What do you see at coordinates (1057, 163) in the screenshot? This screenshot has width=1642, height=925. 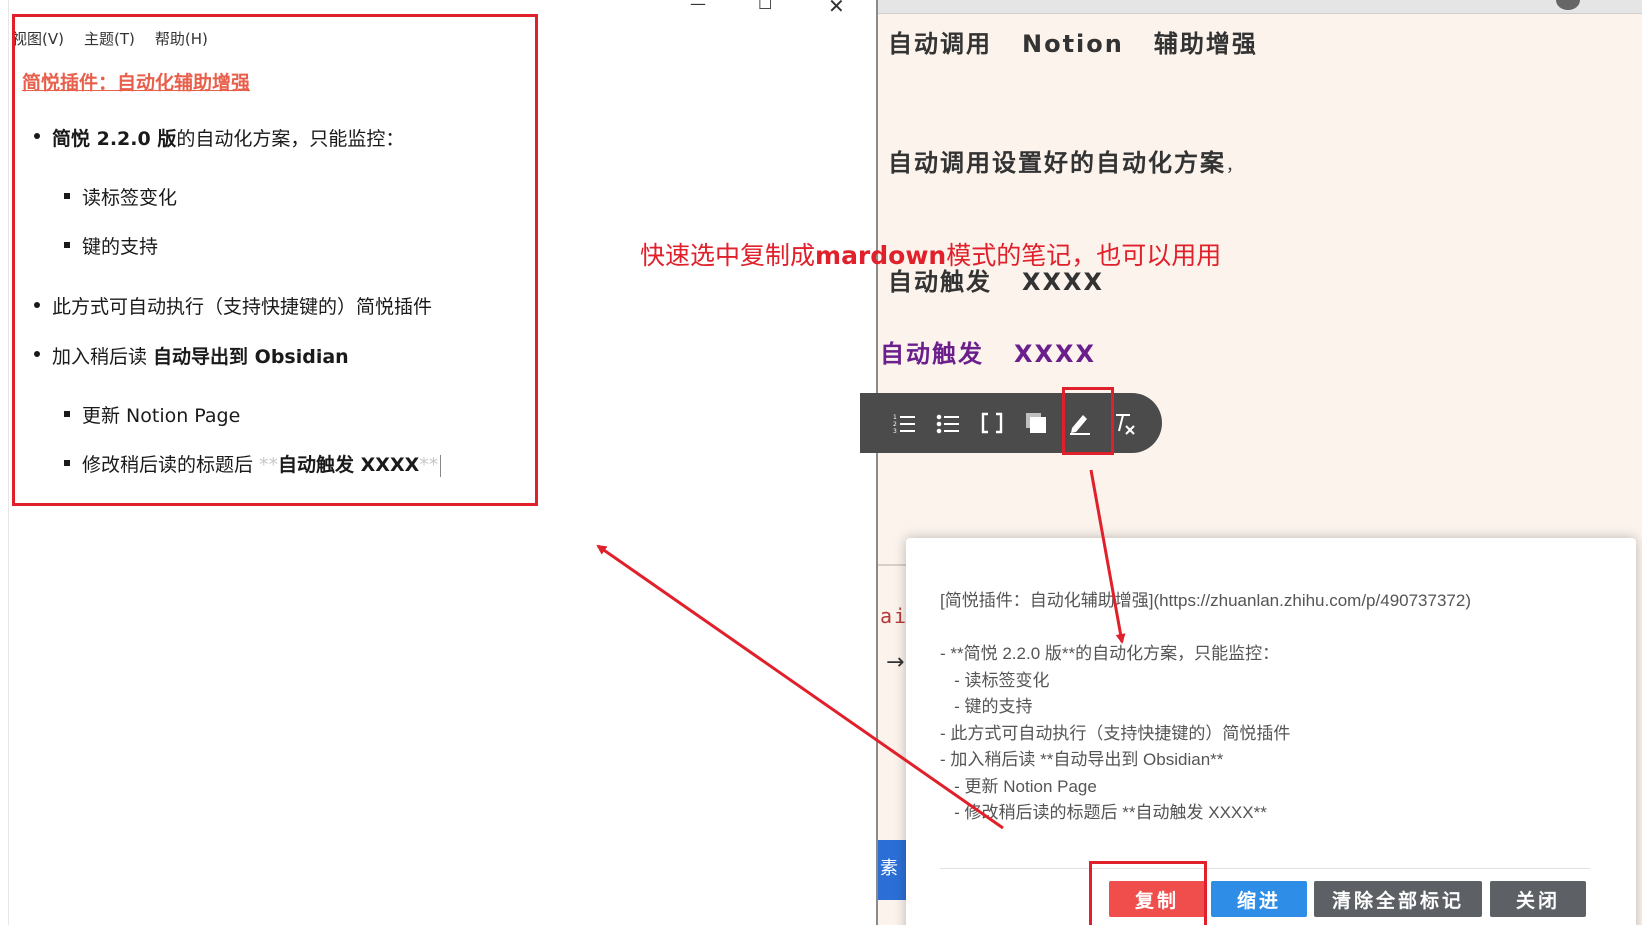 I see `heading-part: 自动调用设置好的自动化方案` at bounding box center [1057, 163].